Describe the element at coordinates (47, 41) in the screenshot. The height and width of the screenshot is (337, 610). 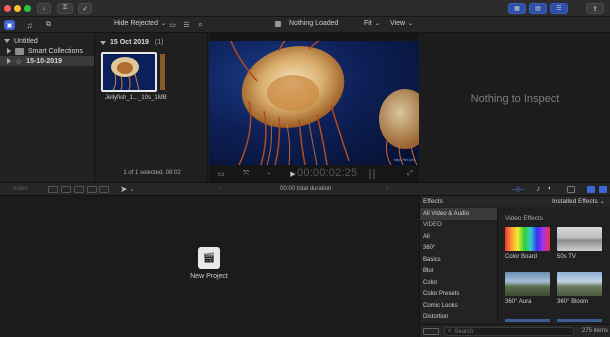
I see `library-item-untitled: Untitled` at that location.